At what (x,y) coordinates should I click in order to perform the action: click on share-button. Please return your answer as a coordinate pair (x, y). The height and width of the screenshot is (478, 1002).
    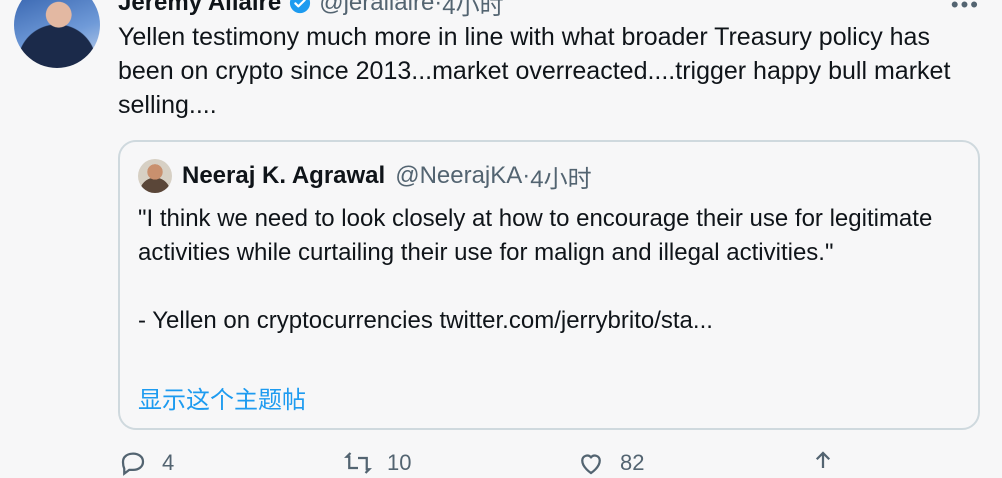
    Looking at the image, I should click on (823, 463).